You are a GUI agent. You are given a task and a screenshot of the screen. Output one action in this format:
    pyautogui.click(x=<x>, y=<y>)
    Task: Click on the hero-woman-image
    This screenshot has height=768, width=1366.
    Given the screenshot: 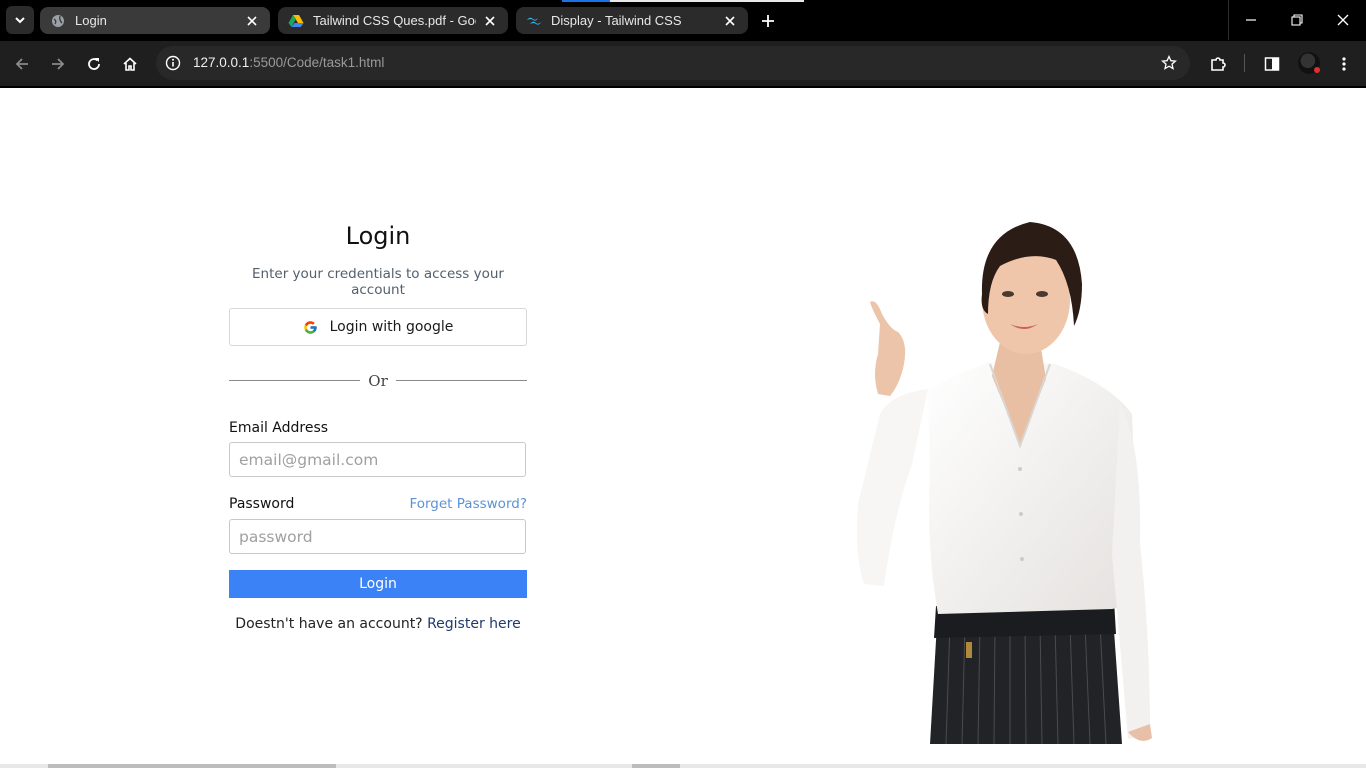 What is the action you would take?
    pyautogui.click(x=1004, y=483)
    